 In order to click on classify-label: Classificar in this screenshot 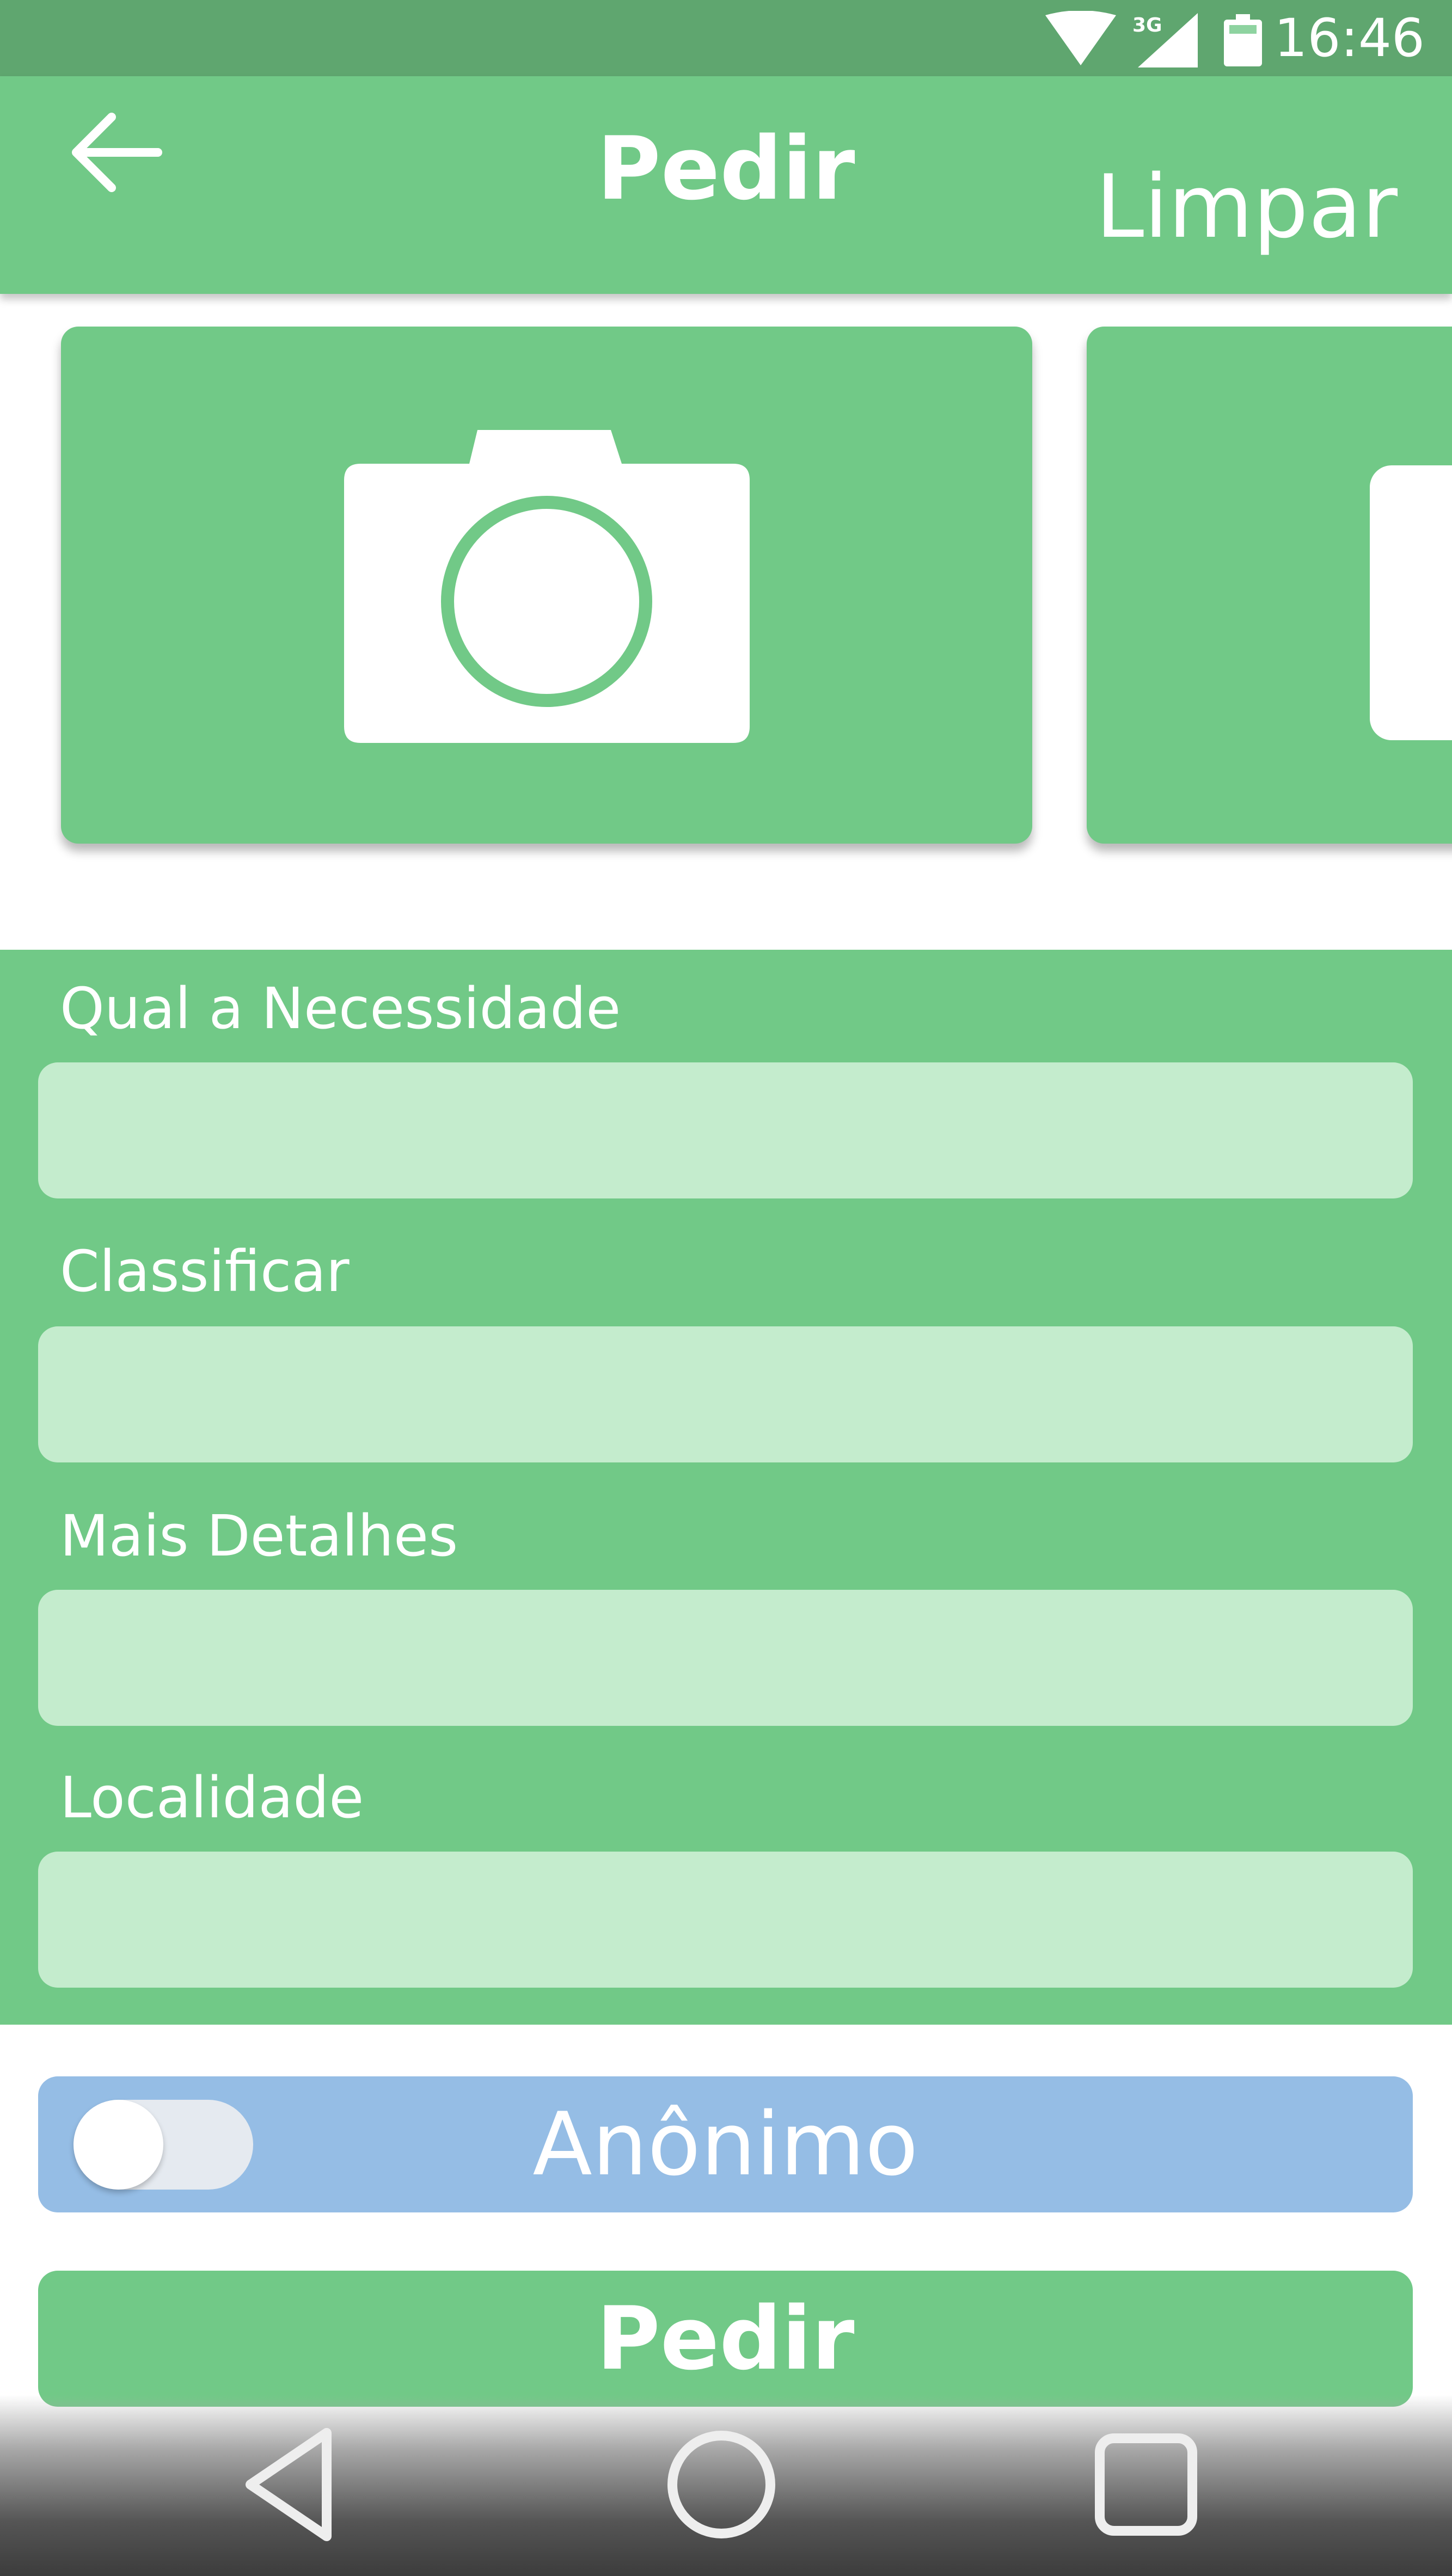, I will do `click(205, 1271)`.